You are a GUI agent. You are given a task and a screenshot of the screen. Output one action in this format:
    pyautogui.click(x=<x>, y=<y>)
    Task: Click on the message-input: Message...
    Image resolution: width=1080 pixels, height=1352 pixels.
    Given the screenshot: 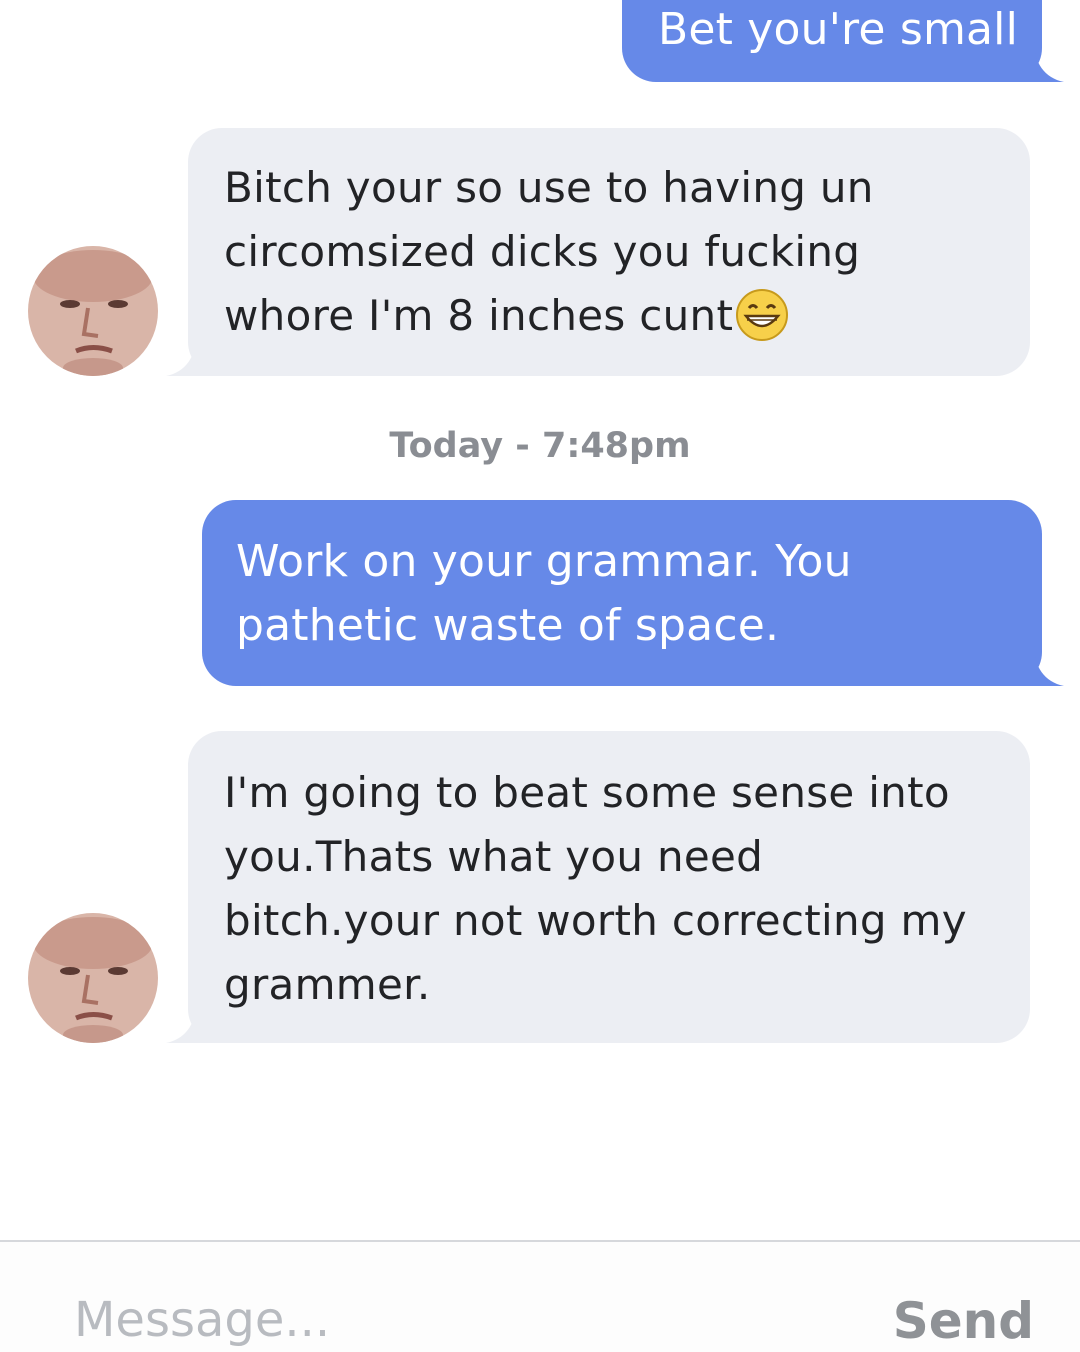 What is the action you would take?
    pyautogui.click(x=202, y=1320)
    